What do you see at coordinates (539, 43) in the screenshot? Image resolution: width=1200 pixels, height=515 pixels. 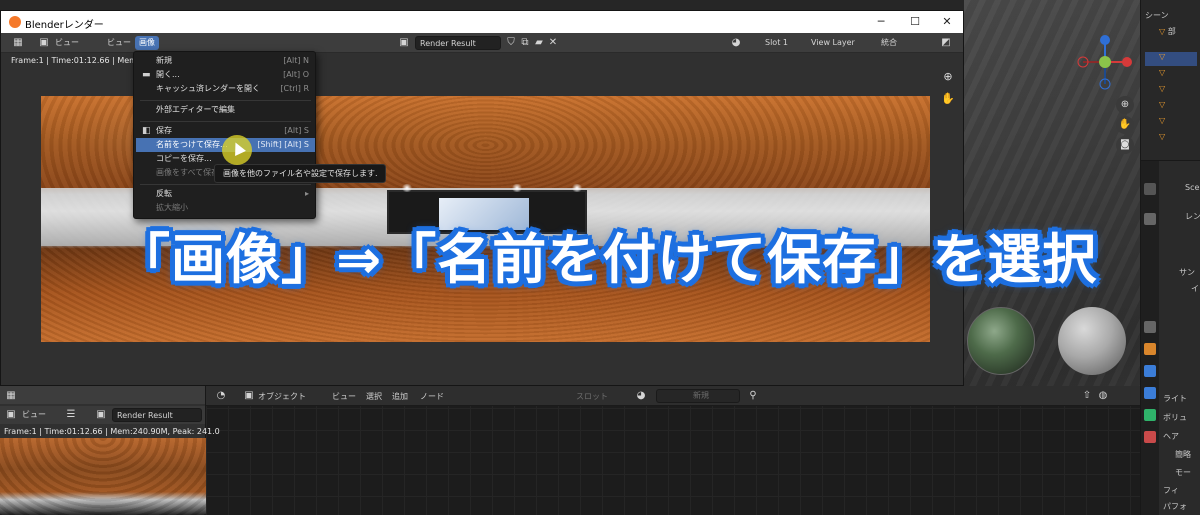 I see `open-folder-icon: ▰` at bounding box center [539, 43].